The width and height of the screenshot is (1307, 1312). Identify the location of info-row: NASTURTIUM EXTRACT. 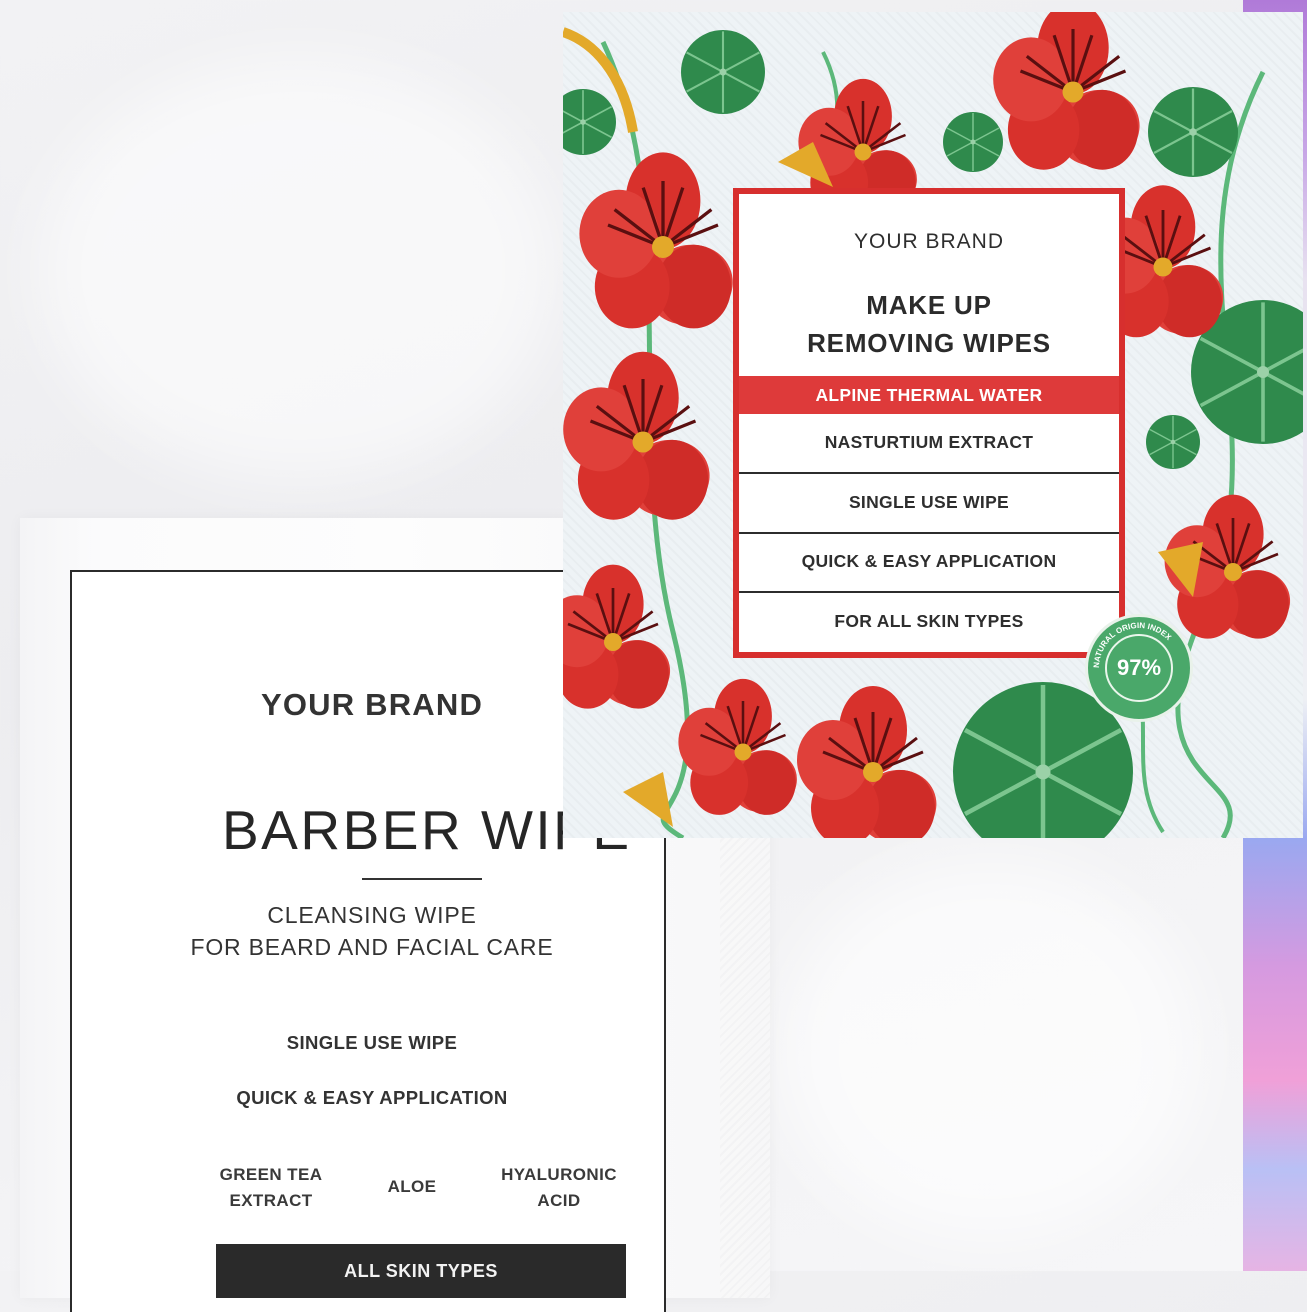
(929, 442).